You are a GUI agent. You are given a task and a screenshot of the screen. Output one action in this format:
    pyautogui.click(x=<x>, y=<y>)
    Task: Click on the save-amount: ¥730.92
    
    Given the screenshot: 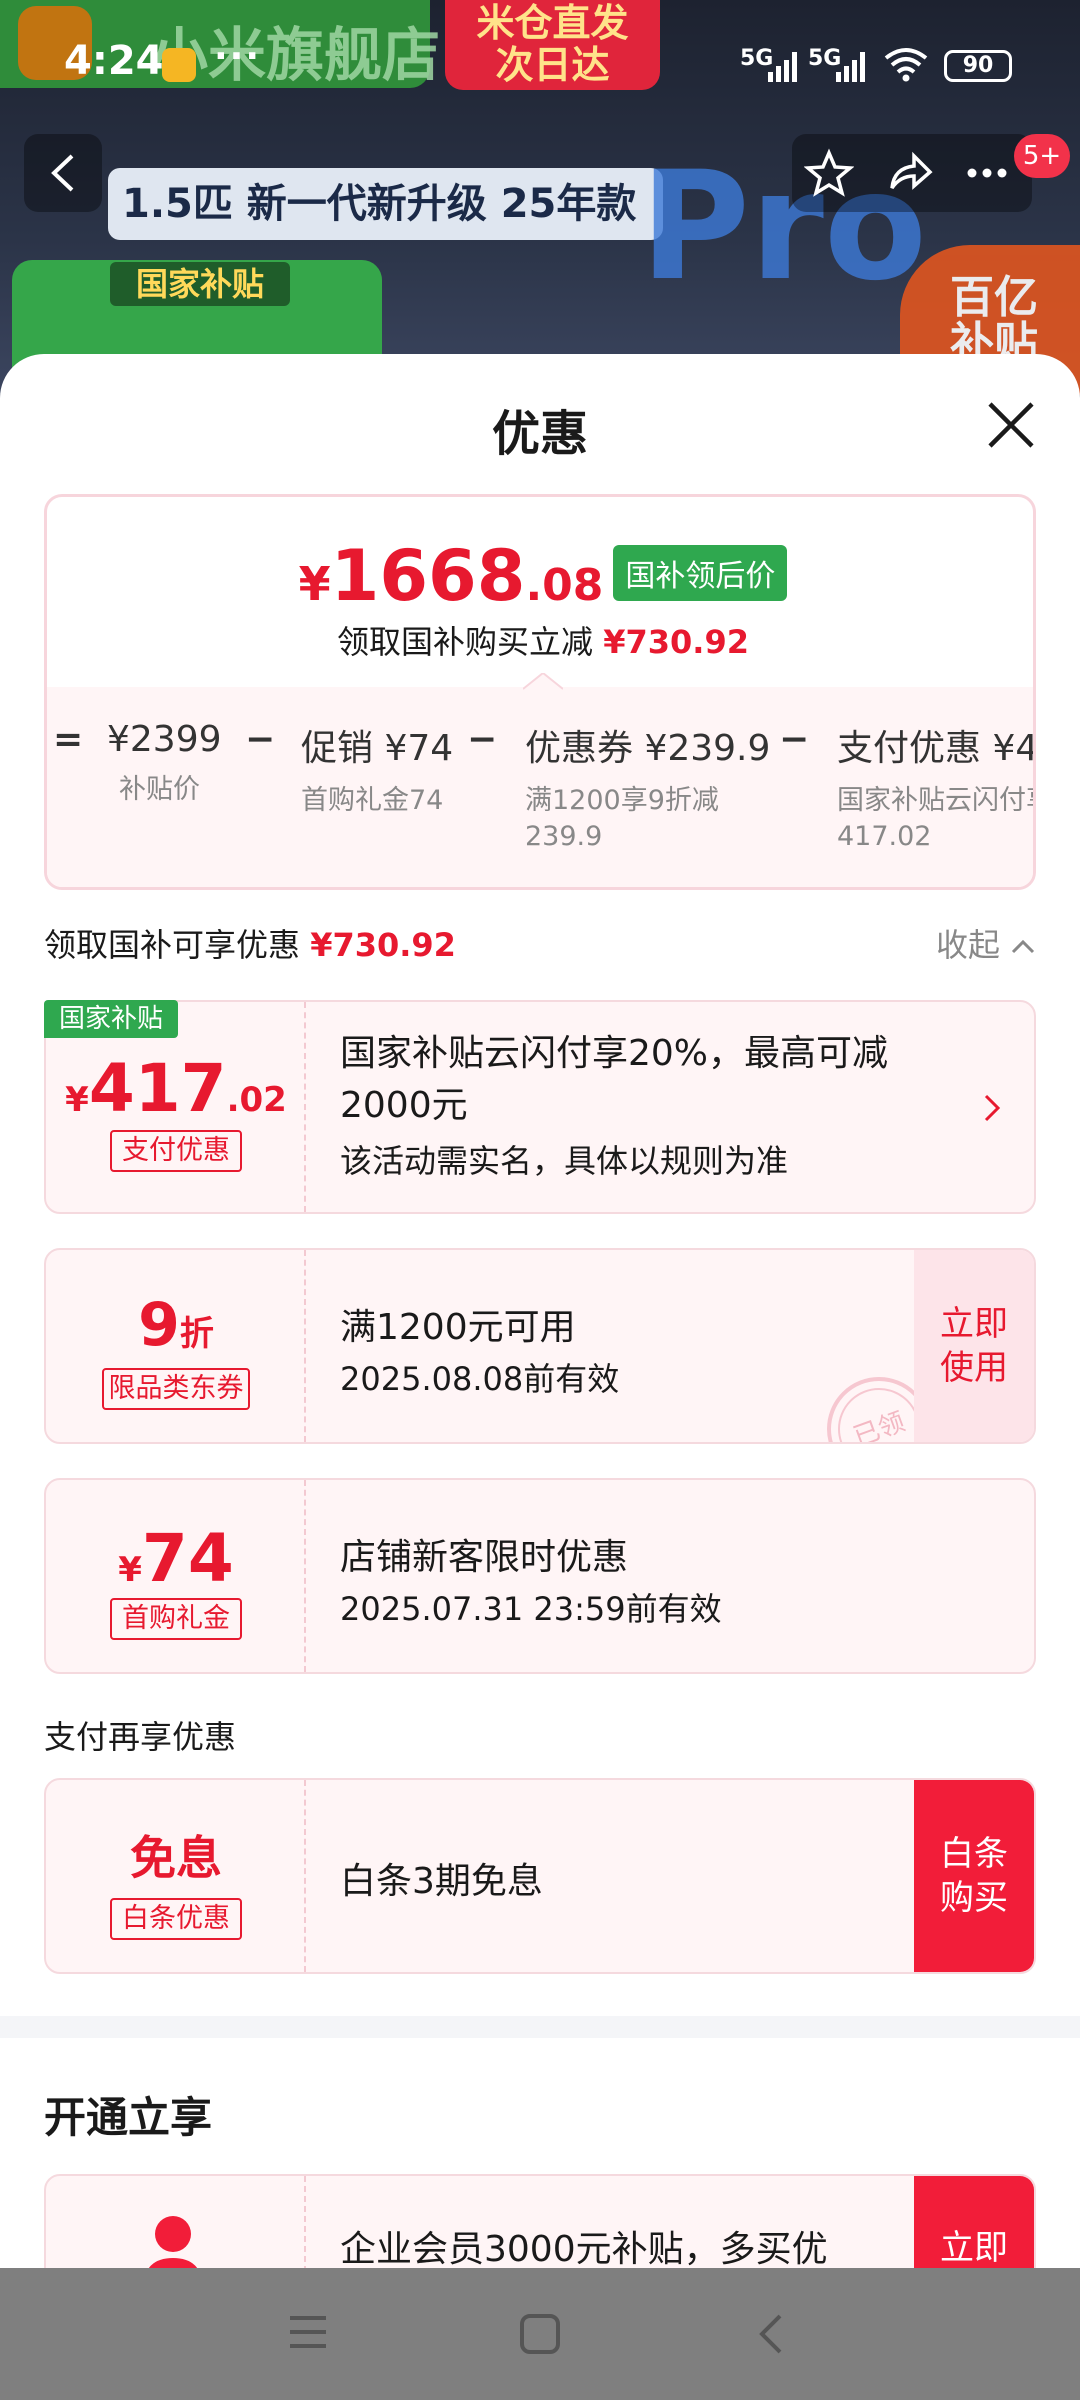 What is the action you would take?
    pyautogui.click(x=676, y=642)
    